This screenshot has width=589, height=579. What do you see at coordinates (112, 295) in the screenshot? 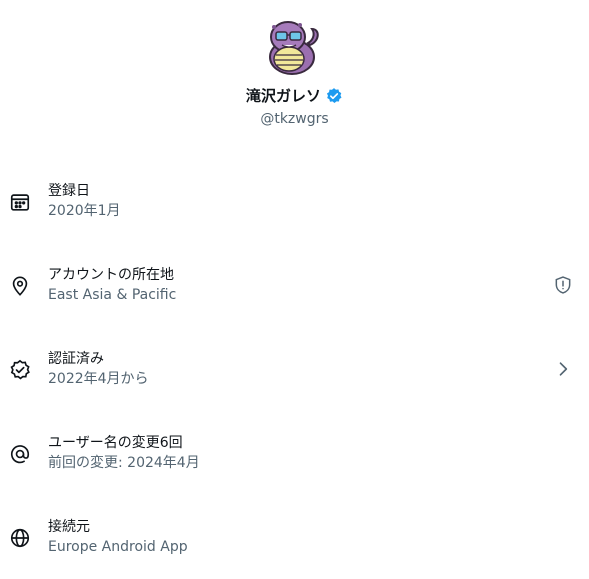
I see `location-value: East Asia & Pacific` at bounding box center [112, 295].